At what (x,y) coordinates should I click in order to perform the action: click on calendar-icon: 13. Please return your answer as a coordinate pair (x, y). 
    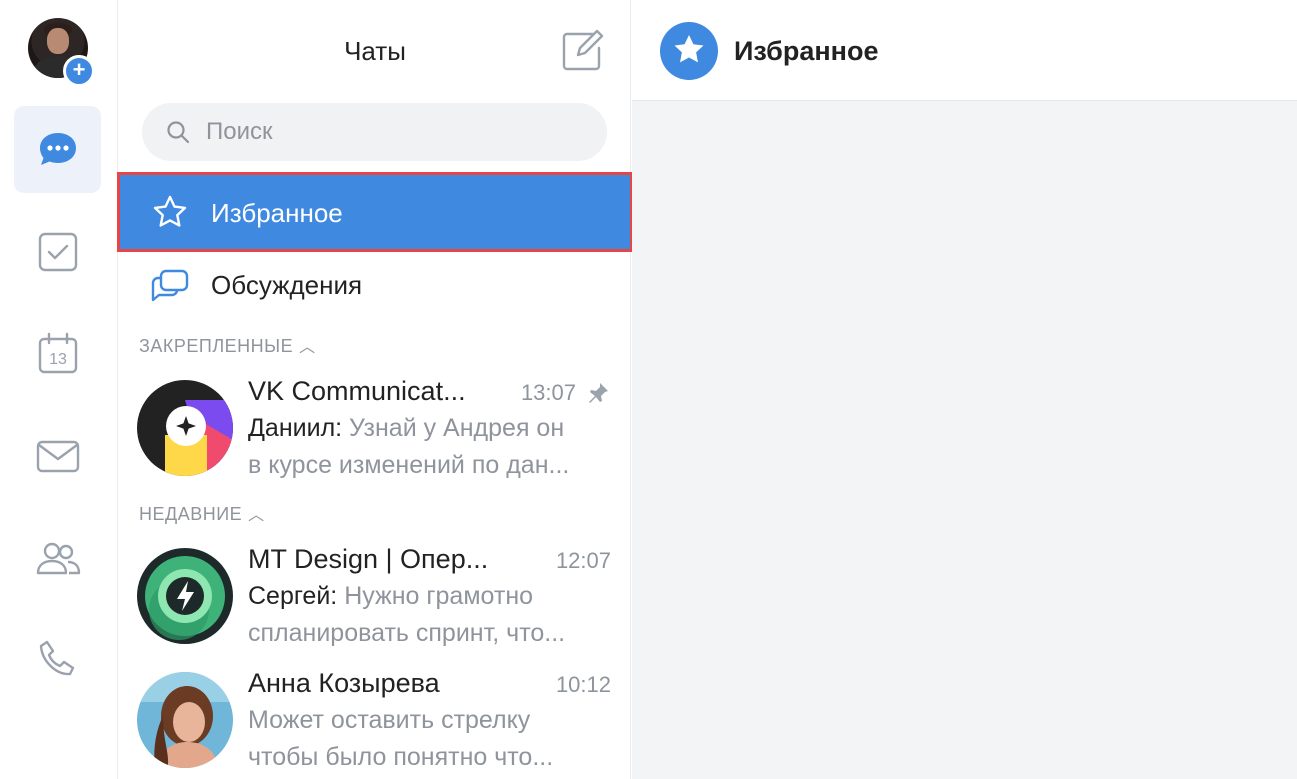
    Looking at the image, I should click on (57, 352).